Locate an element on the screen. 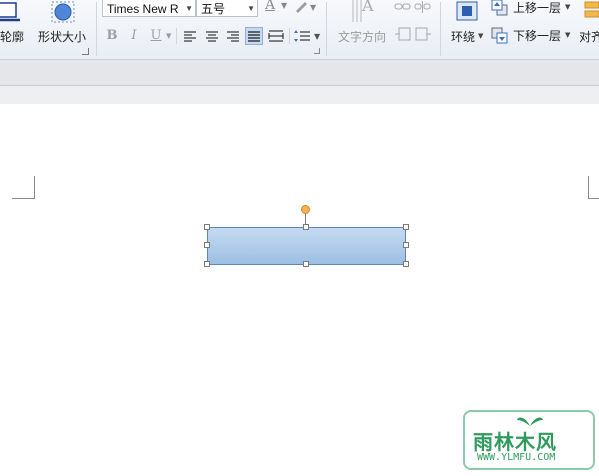 The width and height of the screenshot is (599, 476). text-direction-glyph: A is located at coordinates (368, 7).